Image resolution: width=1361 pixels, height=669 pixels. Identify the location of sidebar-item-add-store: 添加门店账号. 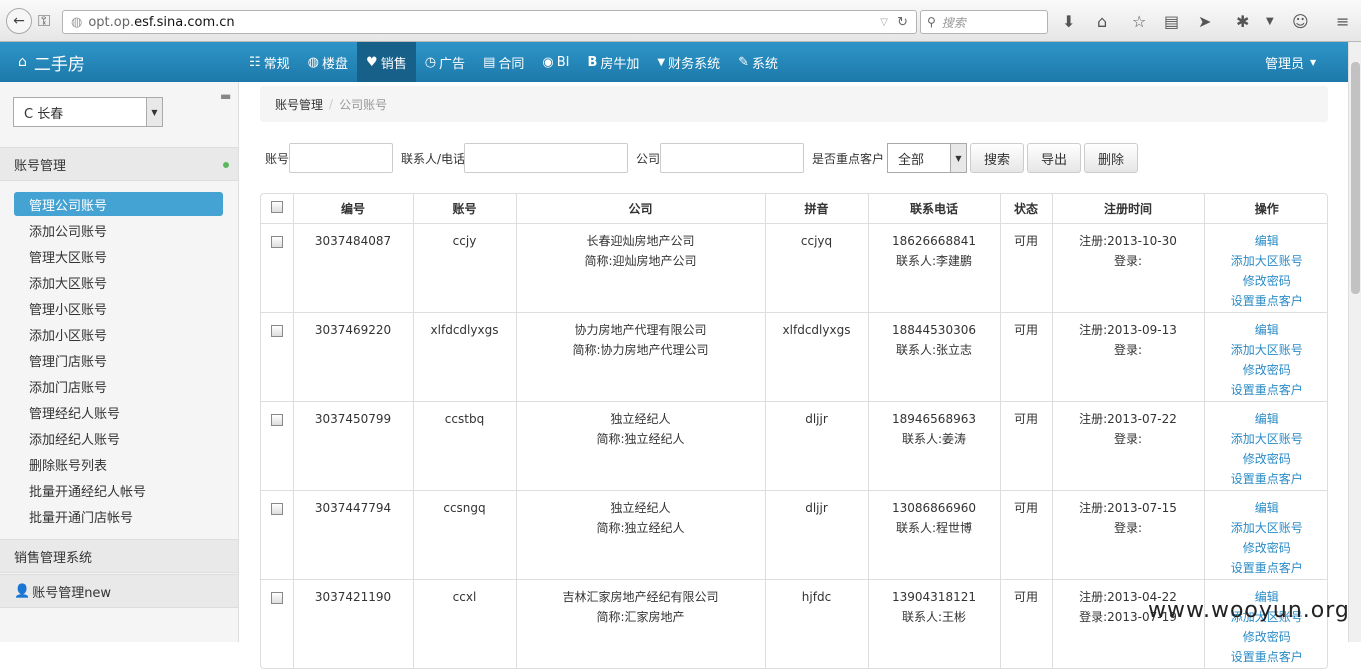
(118, 386).